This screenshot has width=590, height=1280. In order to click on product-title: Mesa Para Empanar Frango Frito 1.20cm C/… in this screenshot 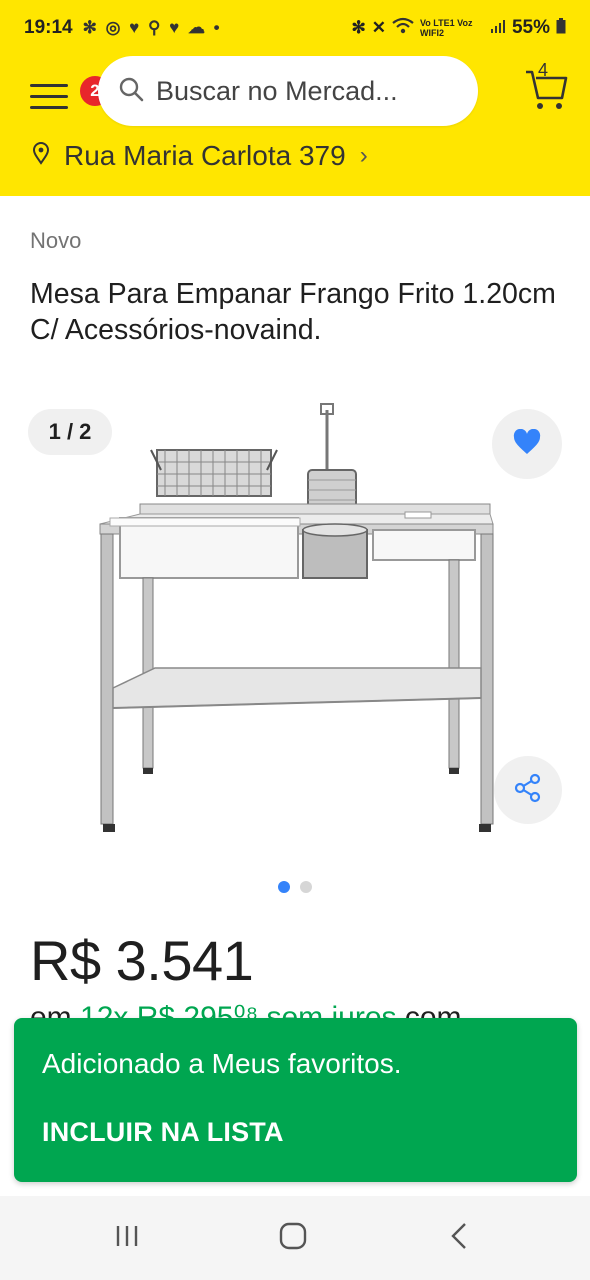, I will do `click(293, 312)`.